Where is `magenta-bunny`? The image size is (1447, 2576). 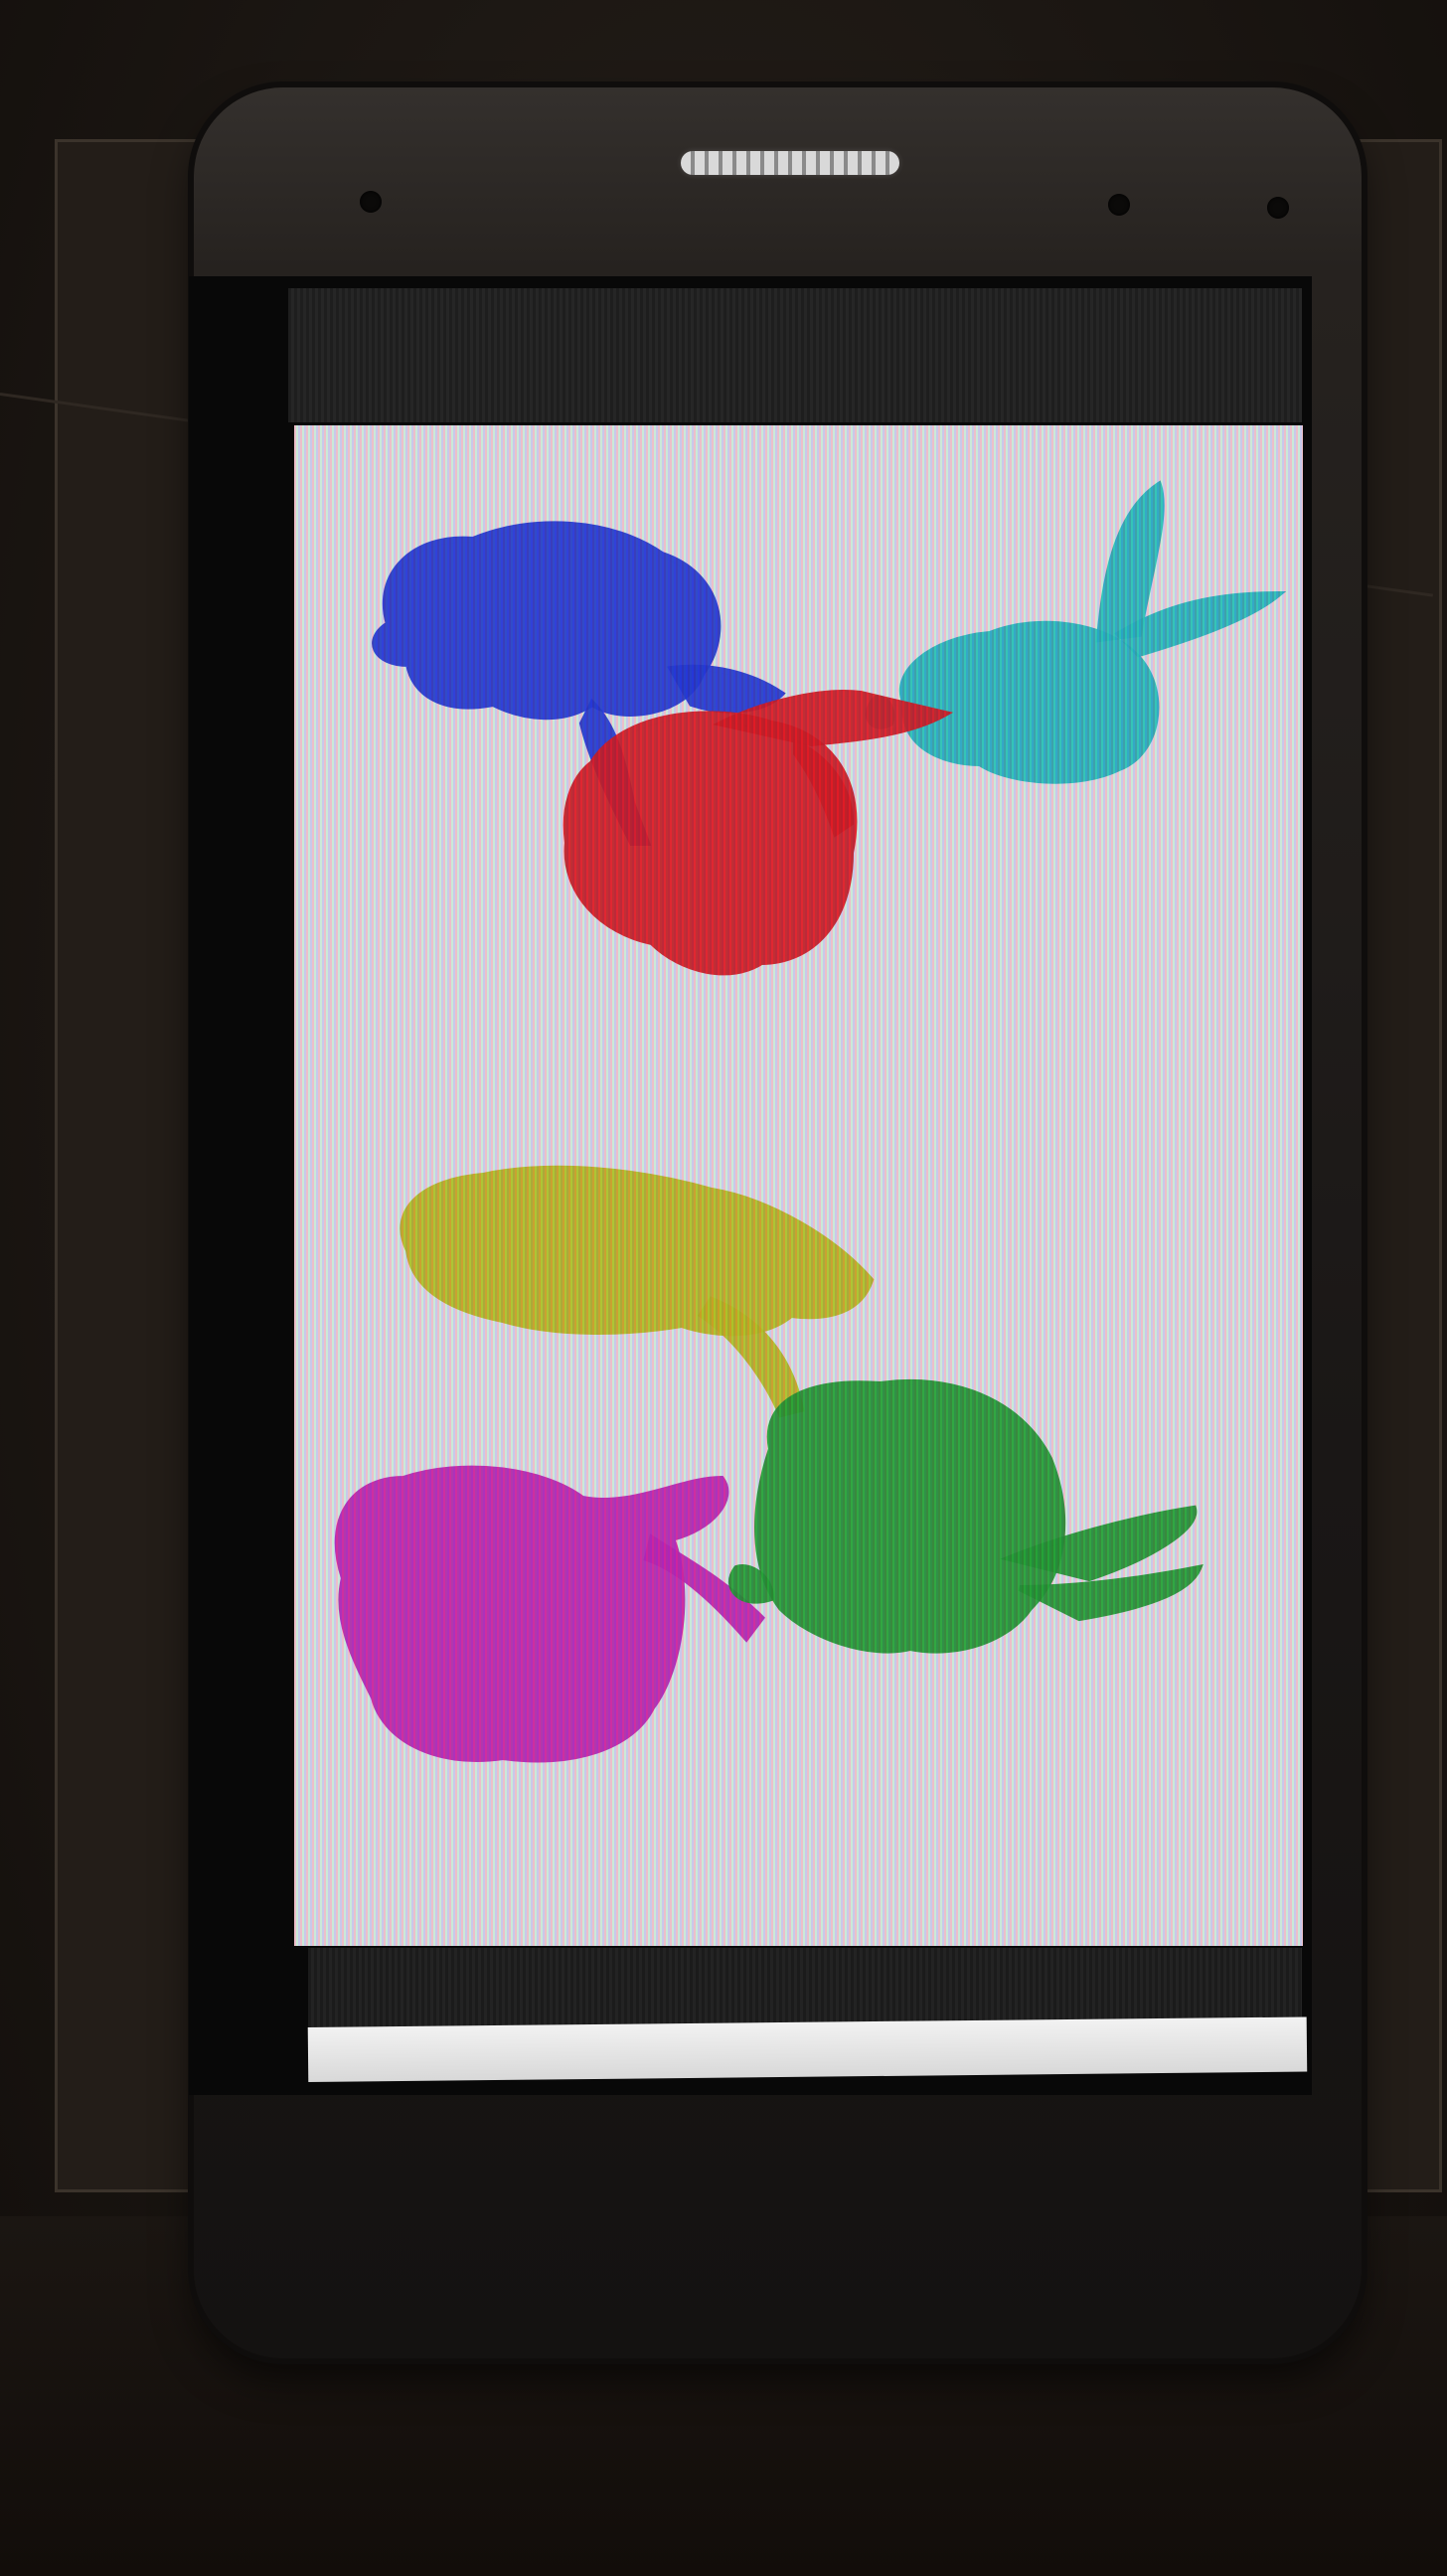
magenta-bunny is located at coordinates (549, 1614).